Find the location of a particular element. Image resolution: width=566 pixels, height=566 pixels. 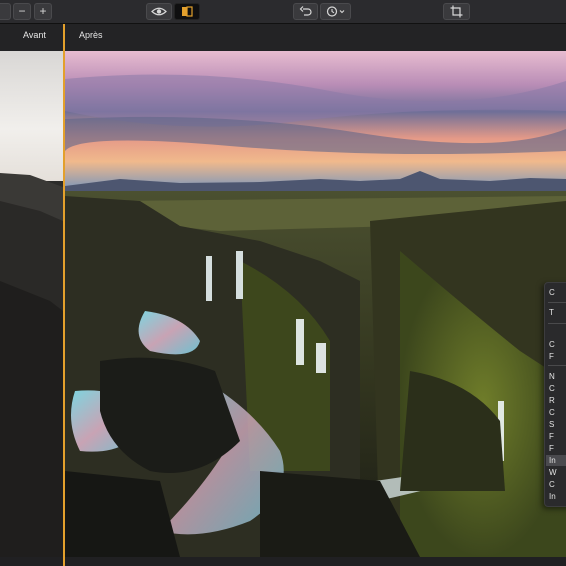

eye-icon is located at coordinates (159, 11).